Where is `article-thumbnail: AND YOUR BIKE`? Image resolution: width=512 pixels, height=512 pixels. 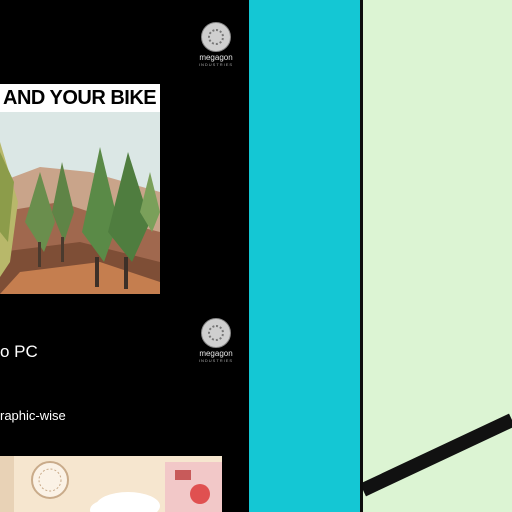 article-thumbnail: AND YOUR BIKE is located at coordinates (80, 189).